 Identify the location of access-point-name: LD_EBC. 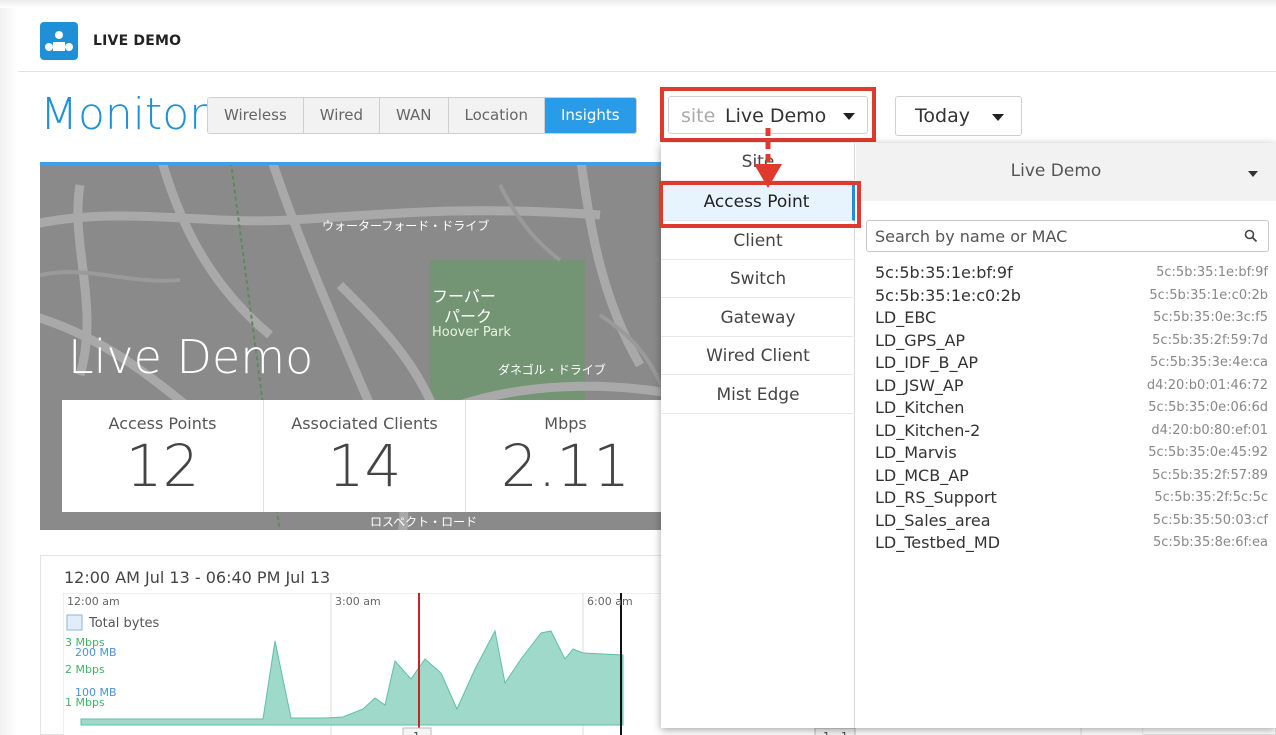
(906, 317).